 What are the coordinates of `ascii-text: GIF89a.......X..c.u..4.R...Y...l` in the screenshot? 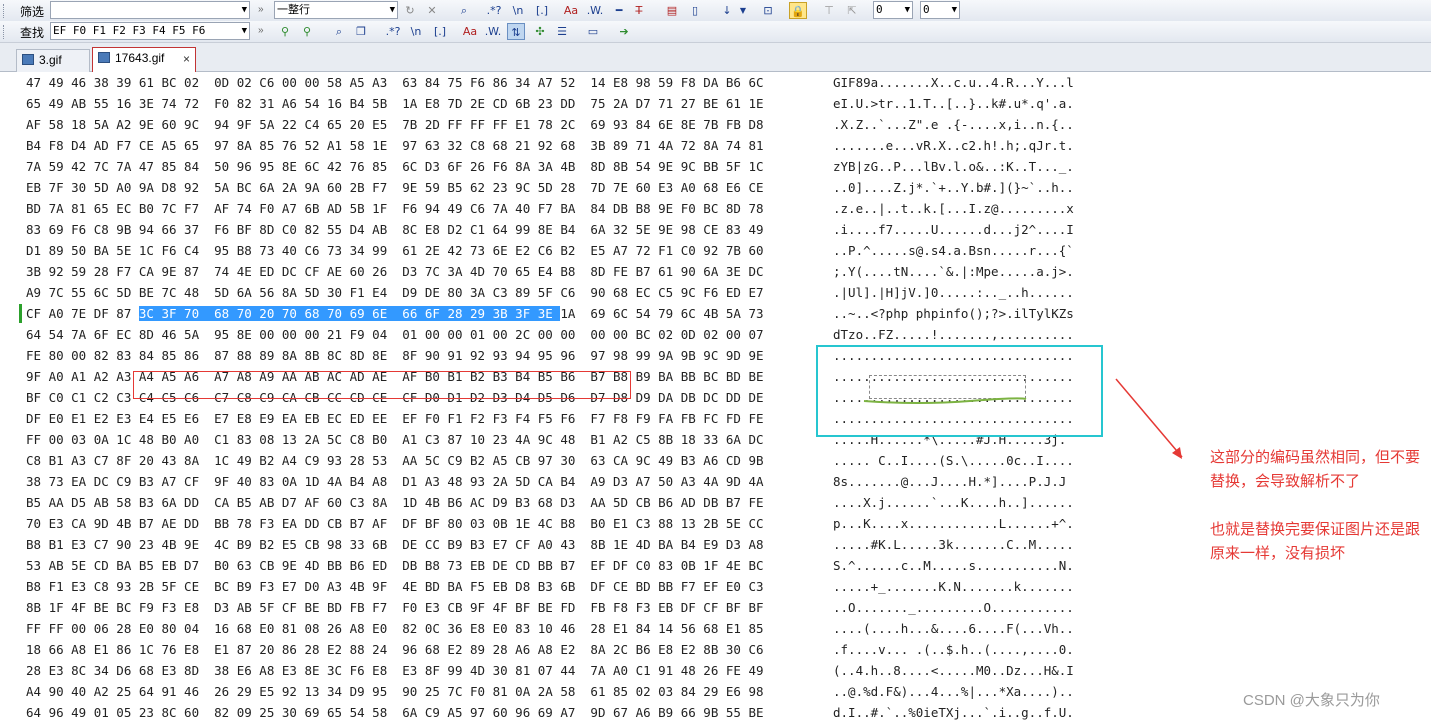 It's located at (953, 82).